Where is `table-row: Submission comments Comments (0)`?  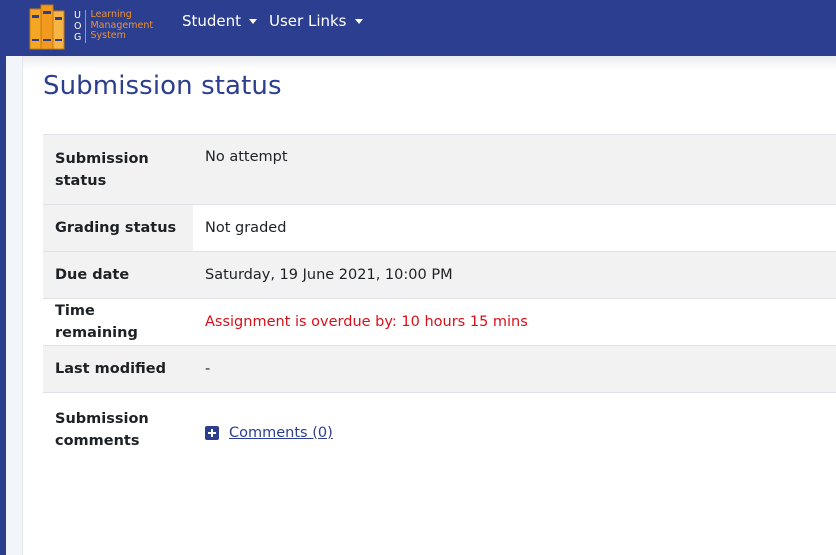
table-row: Submission comments Comments (0) is located at coordinates (439, 430).